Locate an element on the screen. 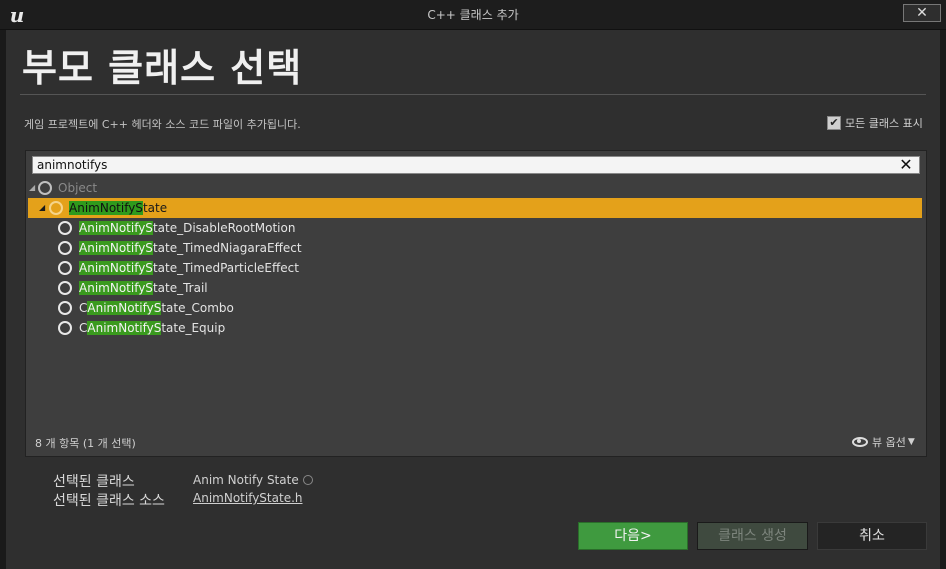 The height and width of the screenshot is (569, 946). view-options-button: 뷰 옵션 ▼ is located at coordinates (883, 442).